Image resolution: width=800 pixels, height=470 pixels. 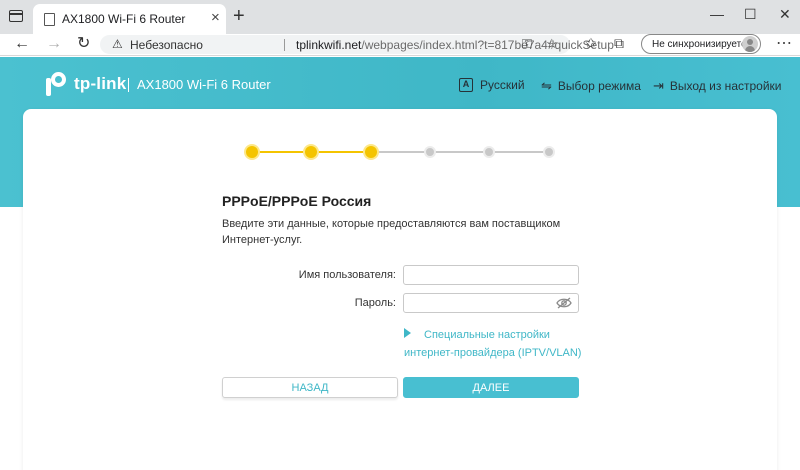 What do you see at coordinates (54, 44) in the screenshot?
I see `forward-icon: →` at bounding box center [54, 44].